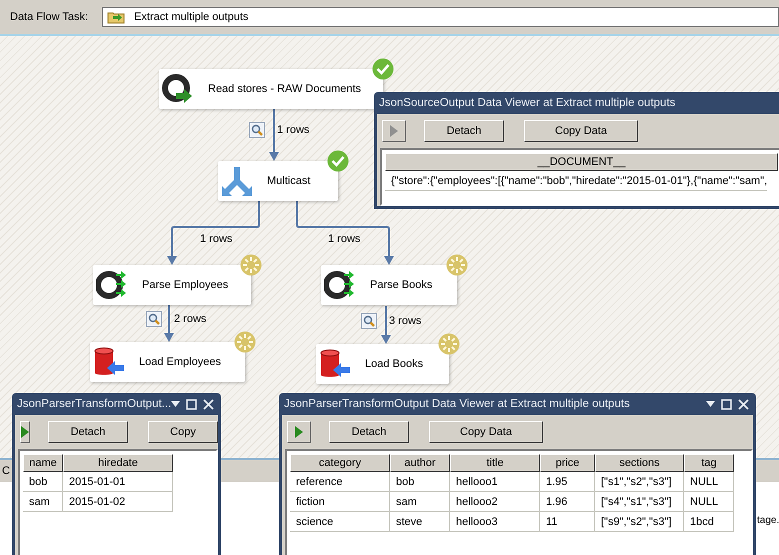 The width and height of the screenshot is (779, 555). What do you see at coordinates (340, 522) in the screenshot?
I see `table-cell: science` at bounding box center [340, 522].